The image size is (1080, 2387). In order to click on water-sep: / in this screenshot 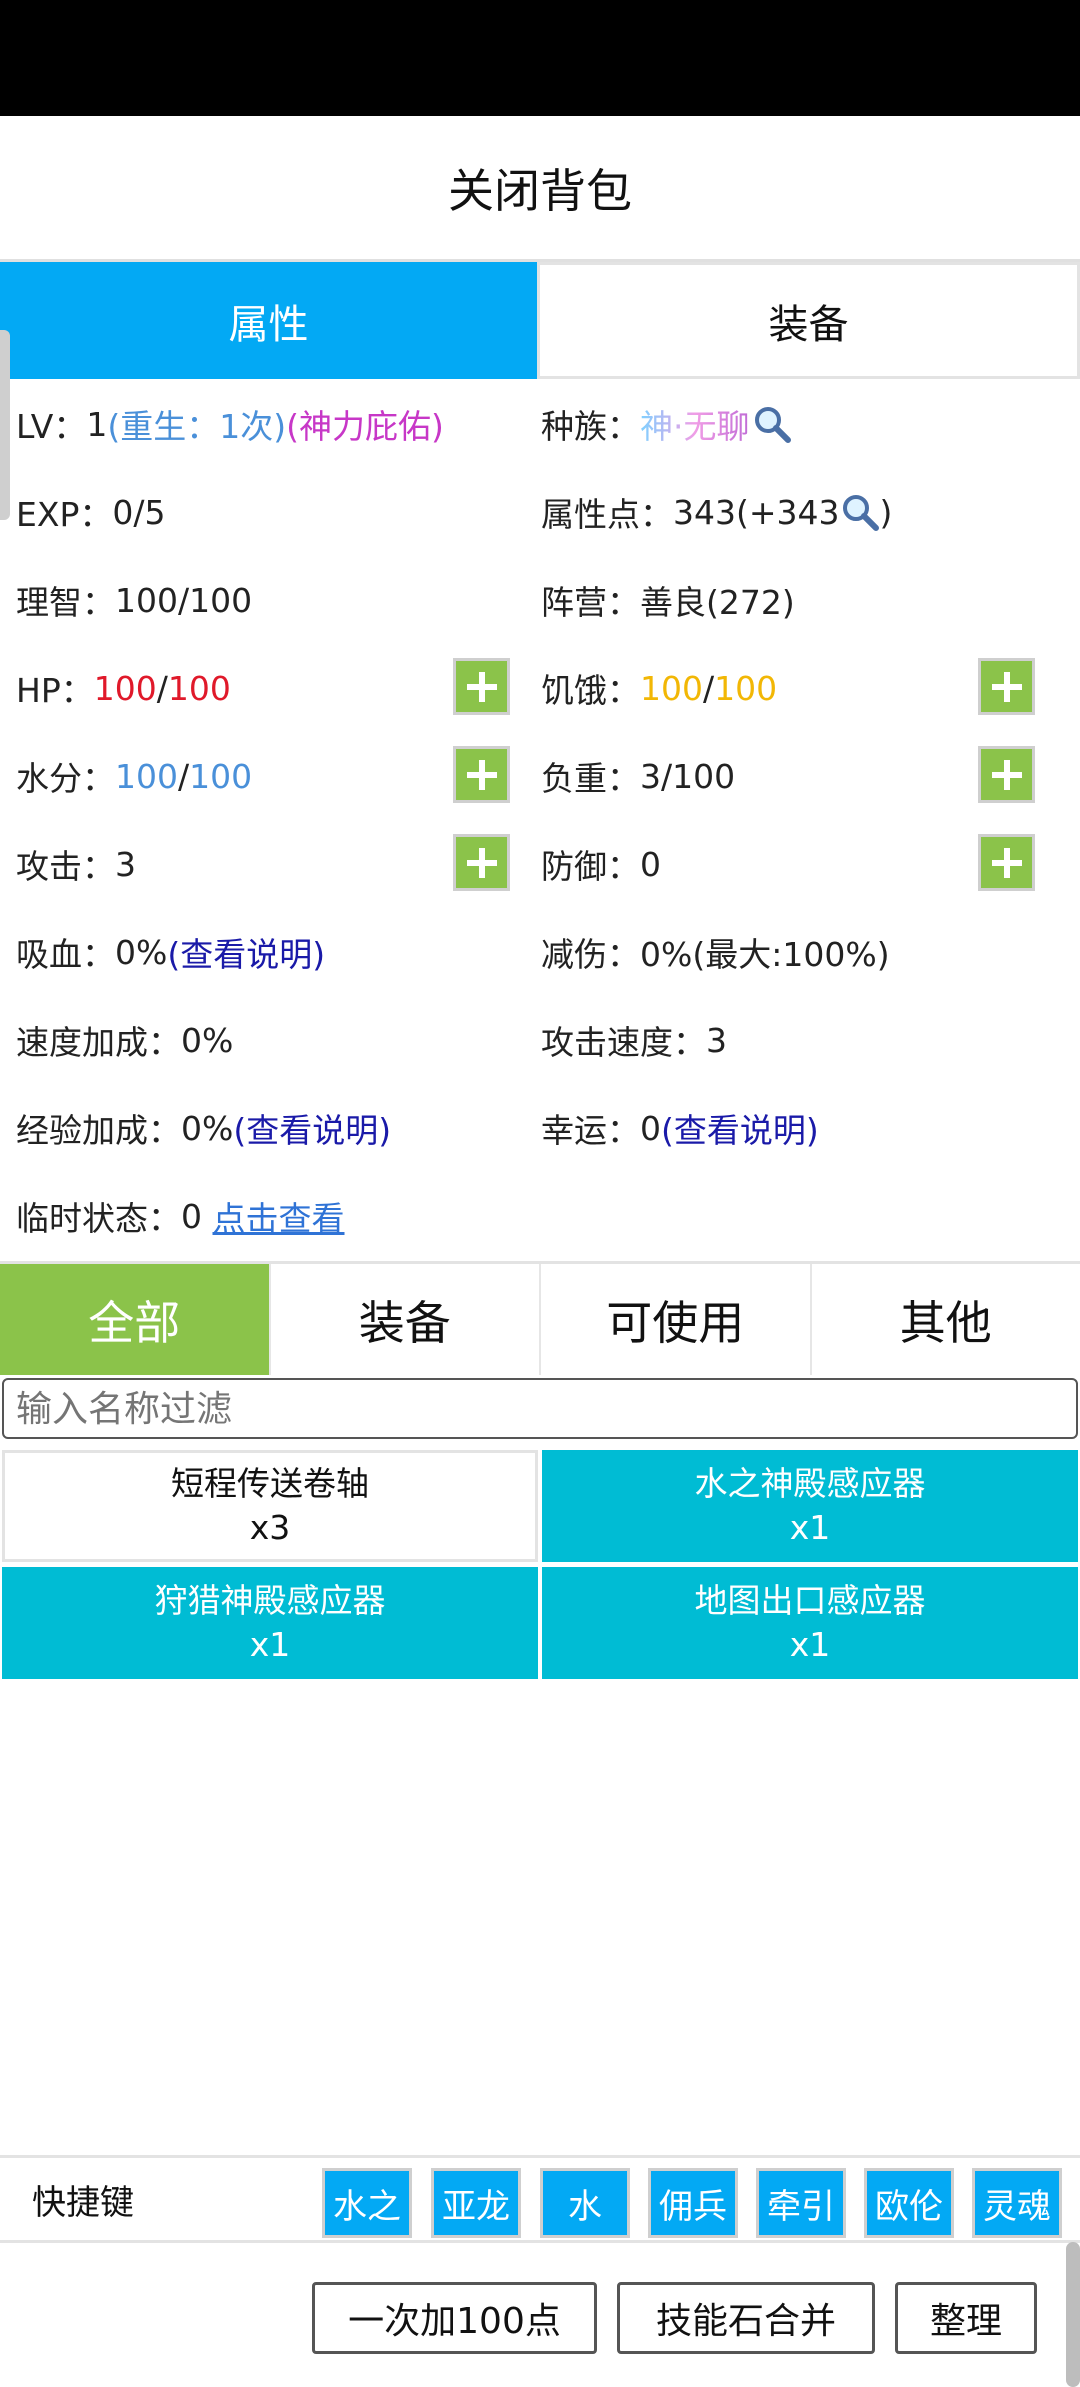, I will do `click(184, 776)`.